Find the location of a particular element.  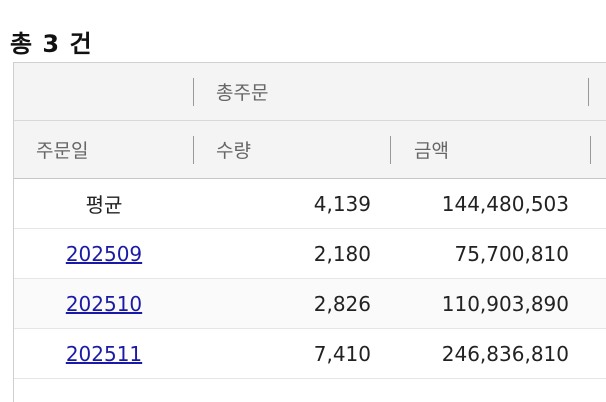

column-header-amount: 금액 is located at coordinates (431, 149).